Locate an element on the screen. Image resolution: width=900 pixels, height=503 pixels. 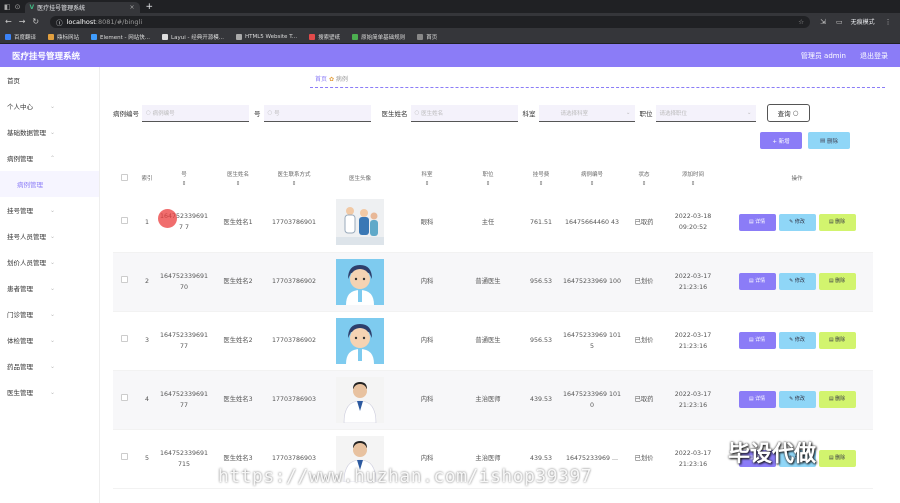
col-header: 挂号费 ⇕ is located at coordinates (541, 179).